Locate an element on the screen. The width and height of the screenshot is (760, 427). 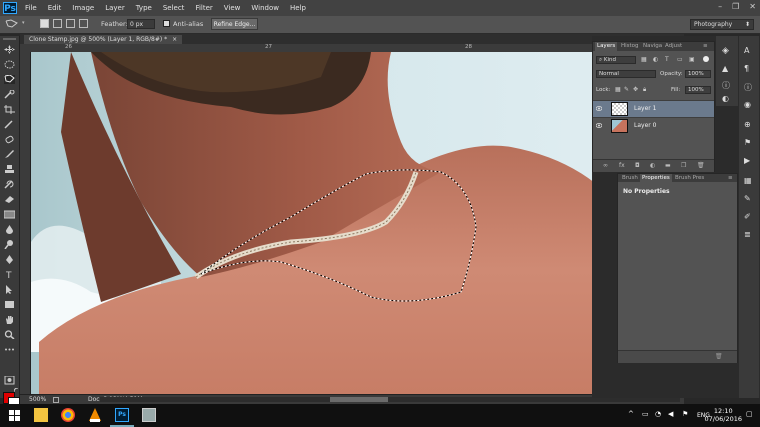
document-app-icon is located at coordinates (149, 415).